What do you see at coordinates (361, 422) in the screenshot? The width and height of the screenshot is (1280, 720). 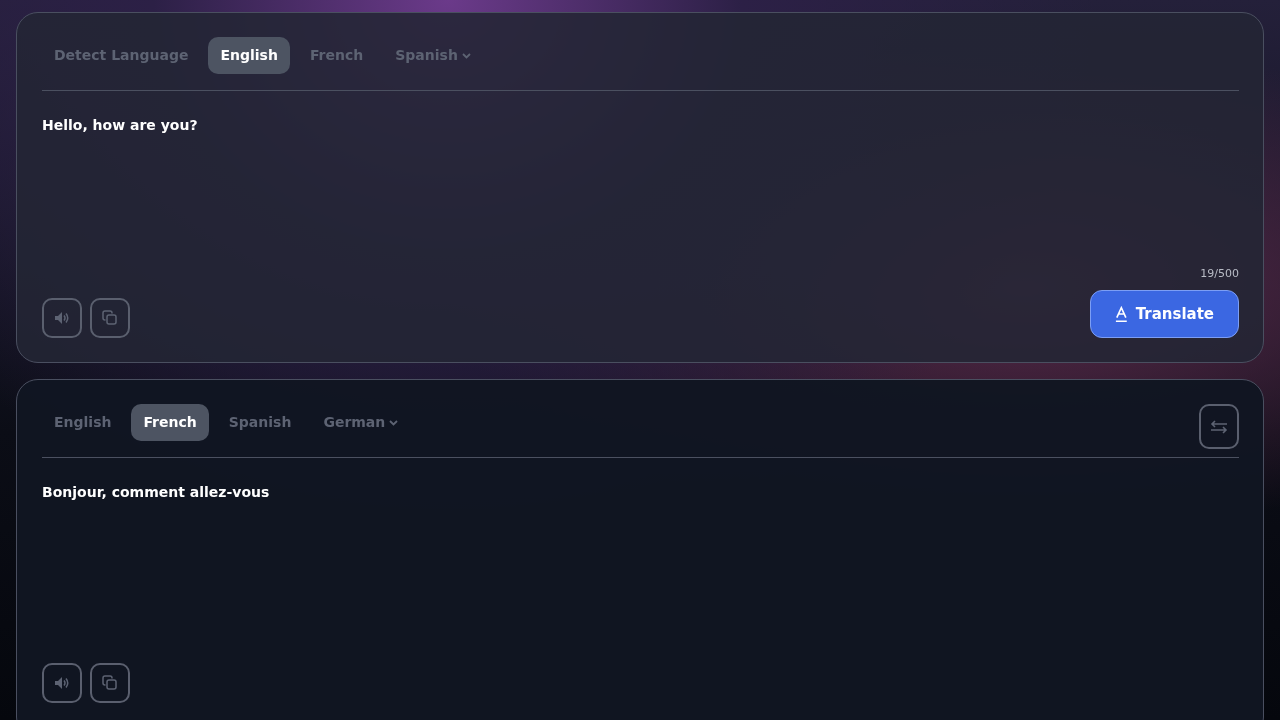 I see `language-dropdown: German` at bounding box center [361, 422].